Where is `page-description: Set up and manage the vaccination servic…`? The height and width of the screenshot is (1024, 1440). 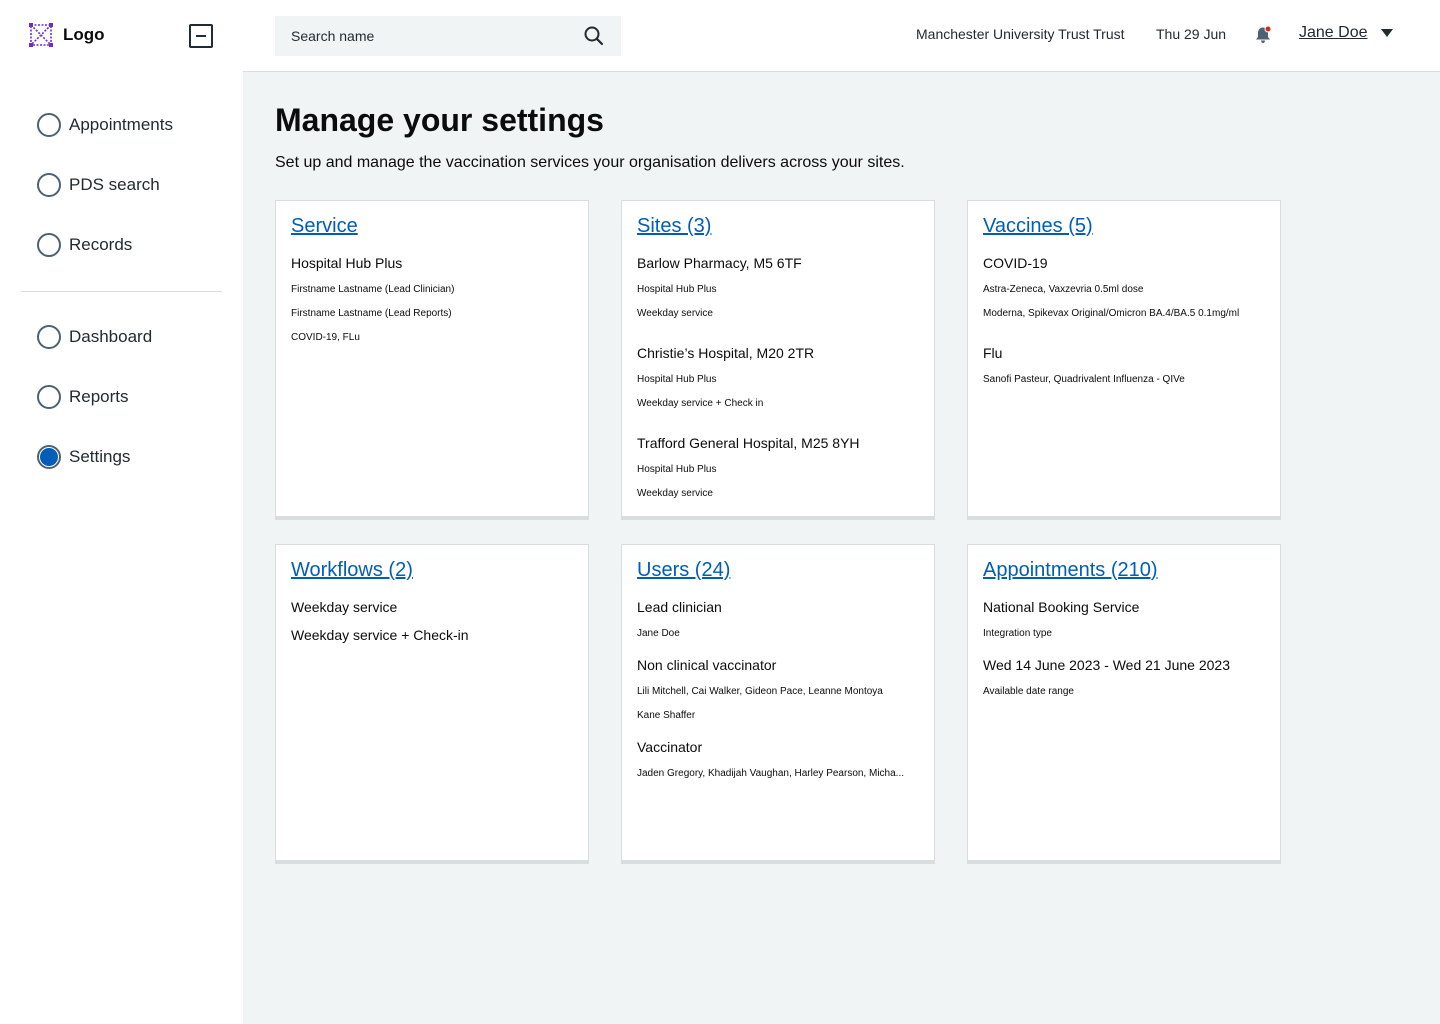 page-description: Set up and manage the vaccination servic… is located at coordinates (590, 162).